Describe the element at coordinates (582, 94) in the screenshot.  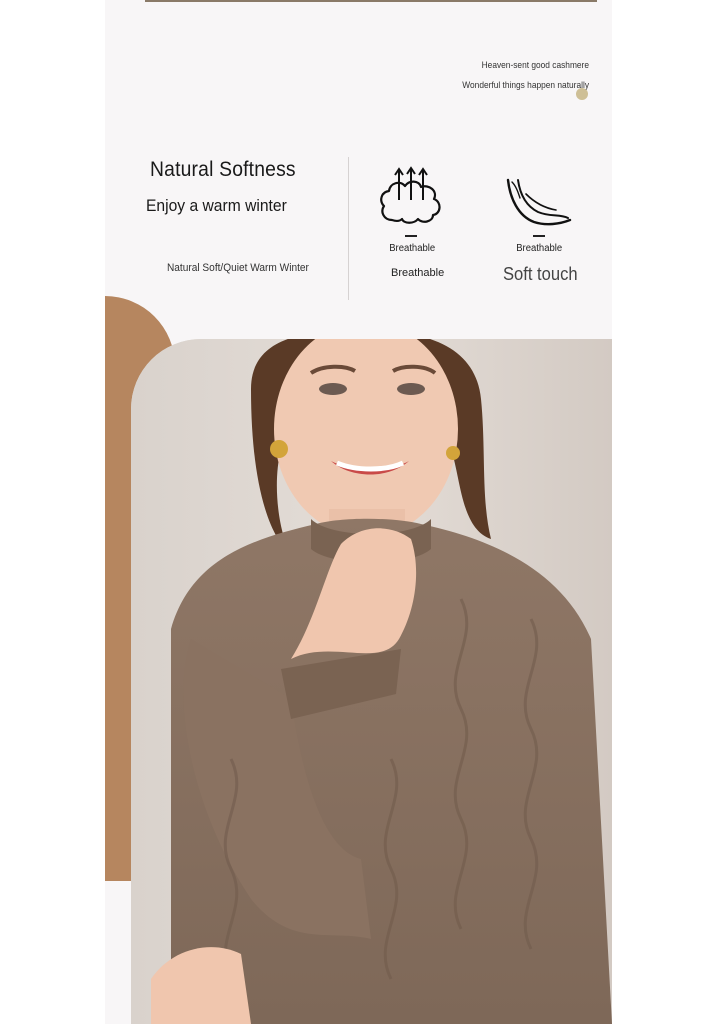
I see `decorative-dot` at that location.